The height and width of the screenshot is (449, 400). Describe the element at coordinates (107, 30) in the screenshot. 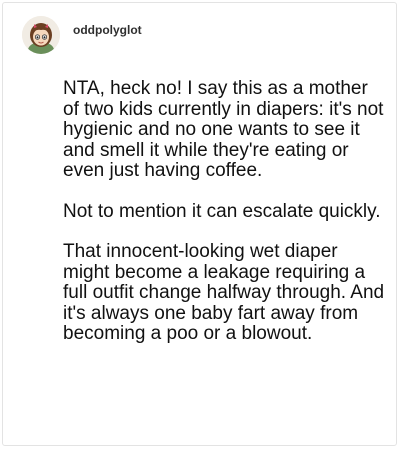

I see `username: oddpolyglot` at that location.